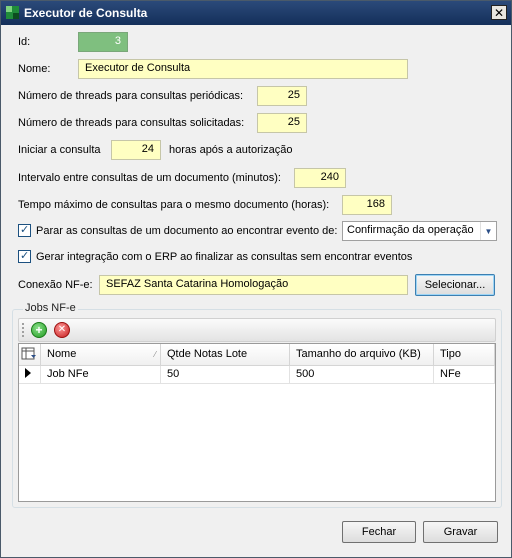 This screenshot has width=512, height=558. Describe the element at coordinates (256, 13) in the screenshot. I see `title-bar: Executor de Consulta ✕` at that location.